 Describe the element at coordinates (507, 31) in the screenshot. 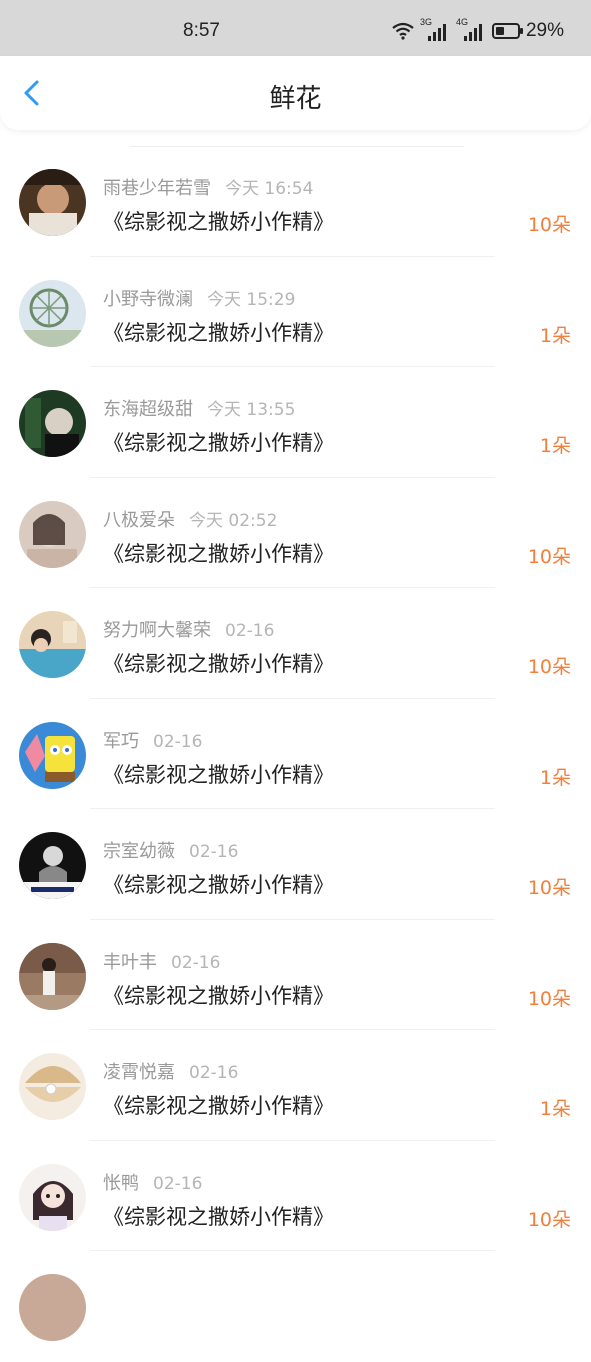

I see `battery-icon` at that location.